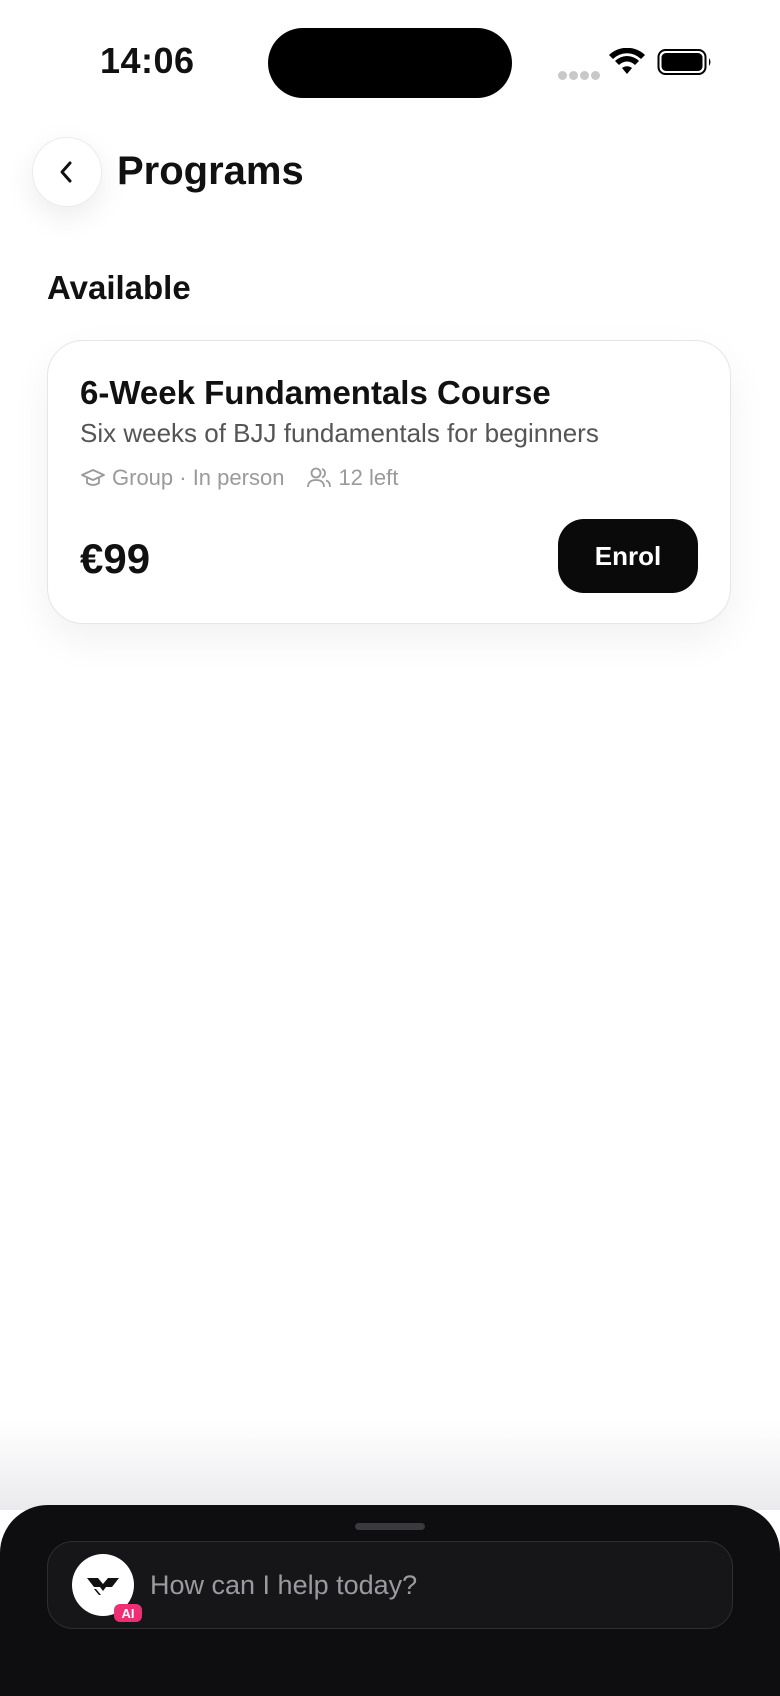  I want to click on brand-logo-icon, so click(103, 1586).